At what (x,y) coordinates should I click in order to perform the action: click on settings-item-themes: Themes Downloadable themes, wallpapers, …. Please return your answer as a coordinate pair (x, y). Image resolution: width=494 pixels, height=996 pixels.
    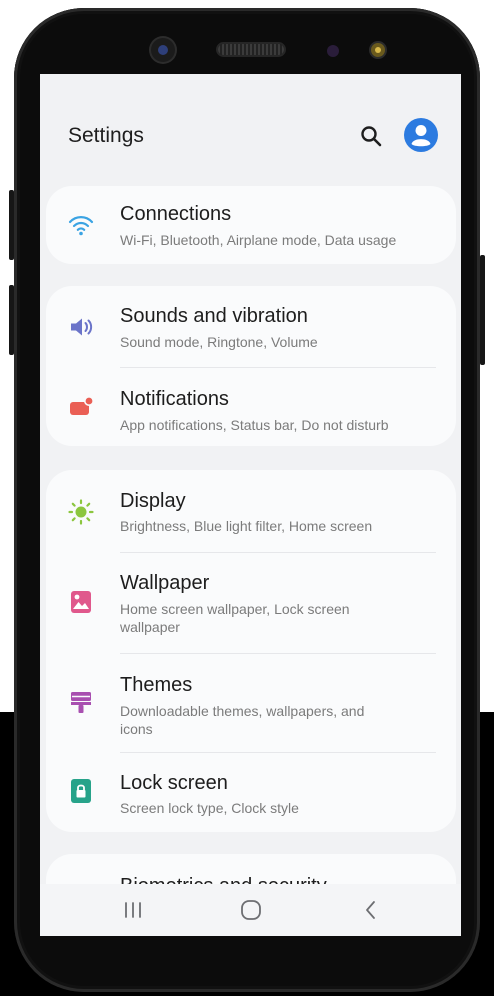
    Looking at the image, I should click on (251, 703).